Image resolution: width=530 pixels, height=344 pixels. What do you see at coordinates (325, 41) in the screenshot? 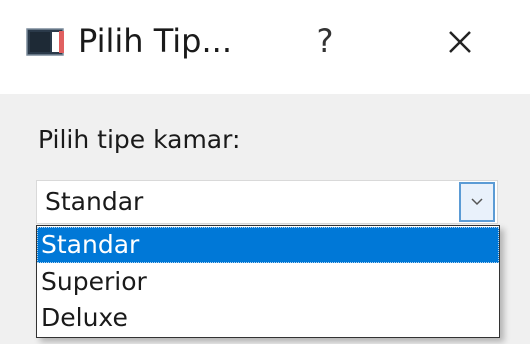
I see `help-button: ?` at bounding box center [325, 41].